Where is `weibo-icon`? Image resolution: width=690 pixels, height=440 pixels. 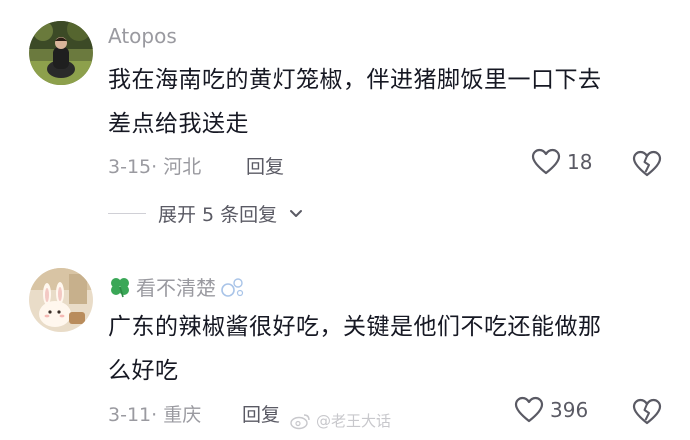 weibo-icon is located at coordinates (300, 421).